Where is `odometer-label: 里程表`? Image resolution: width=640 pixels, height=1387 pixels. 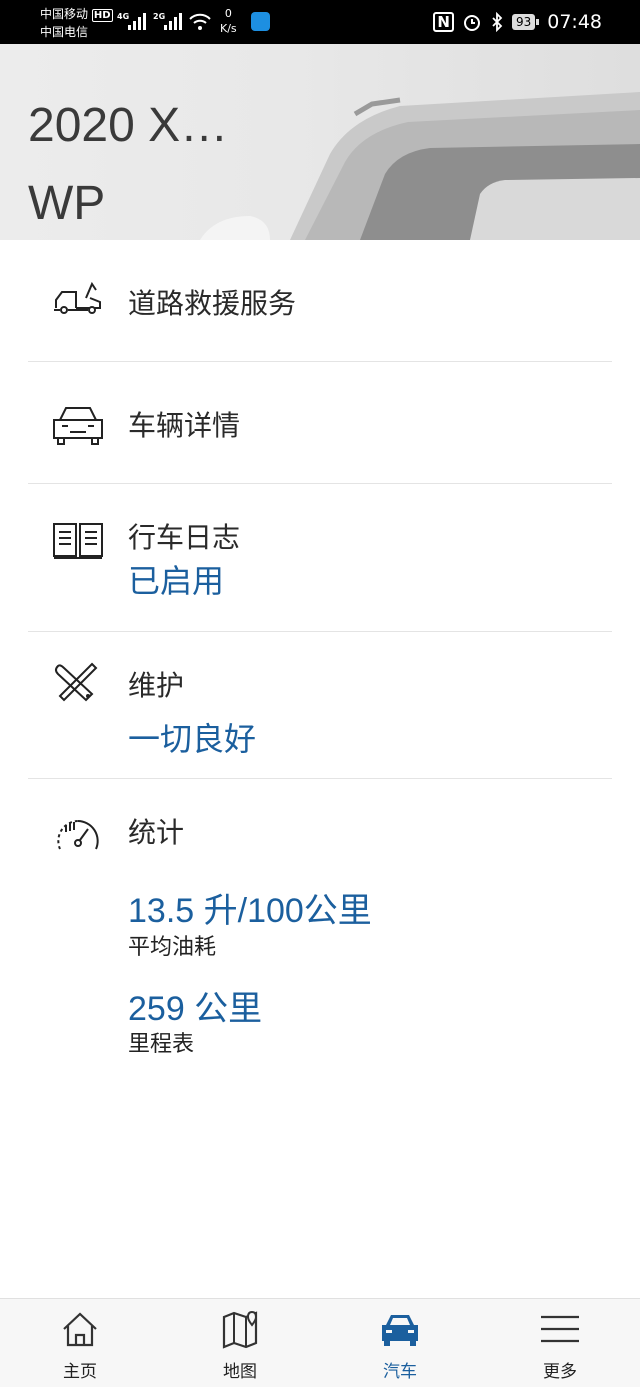 odometer-label: 里程表 is located at coordinates (161, 1044).